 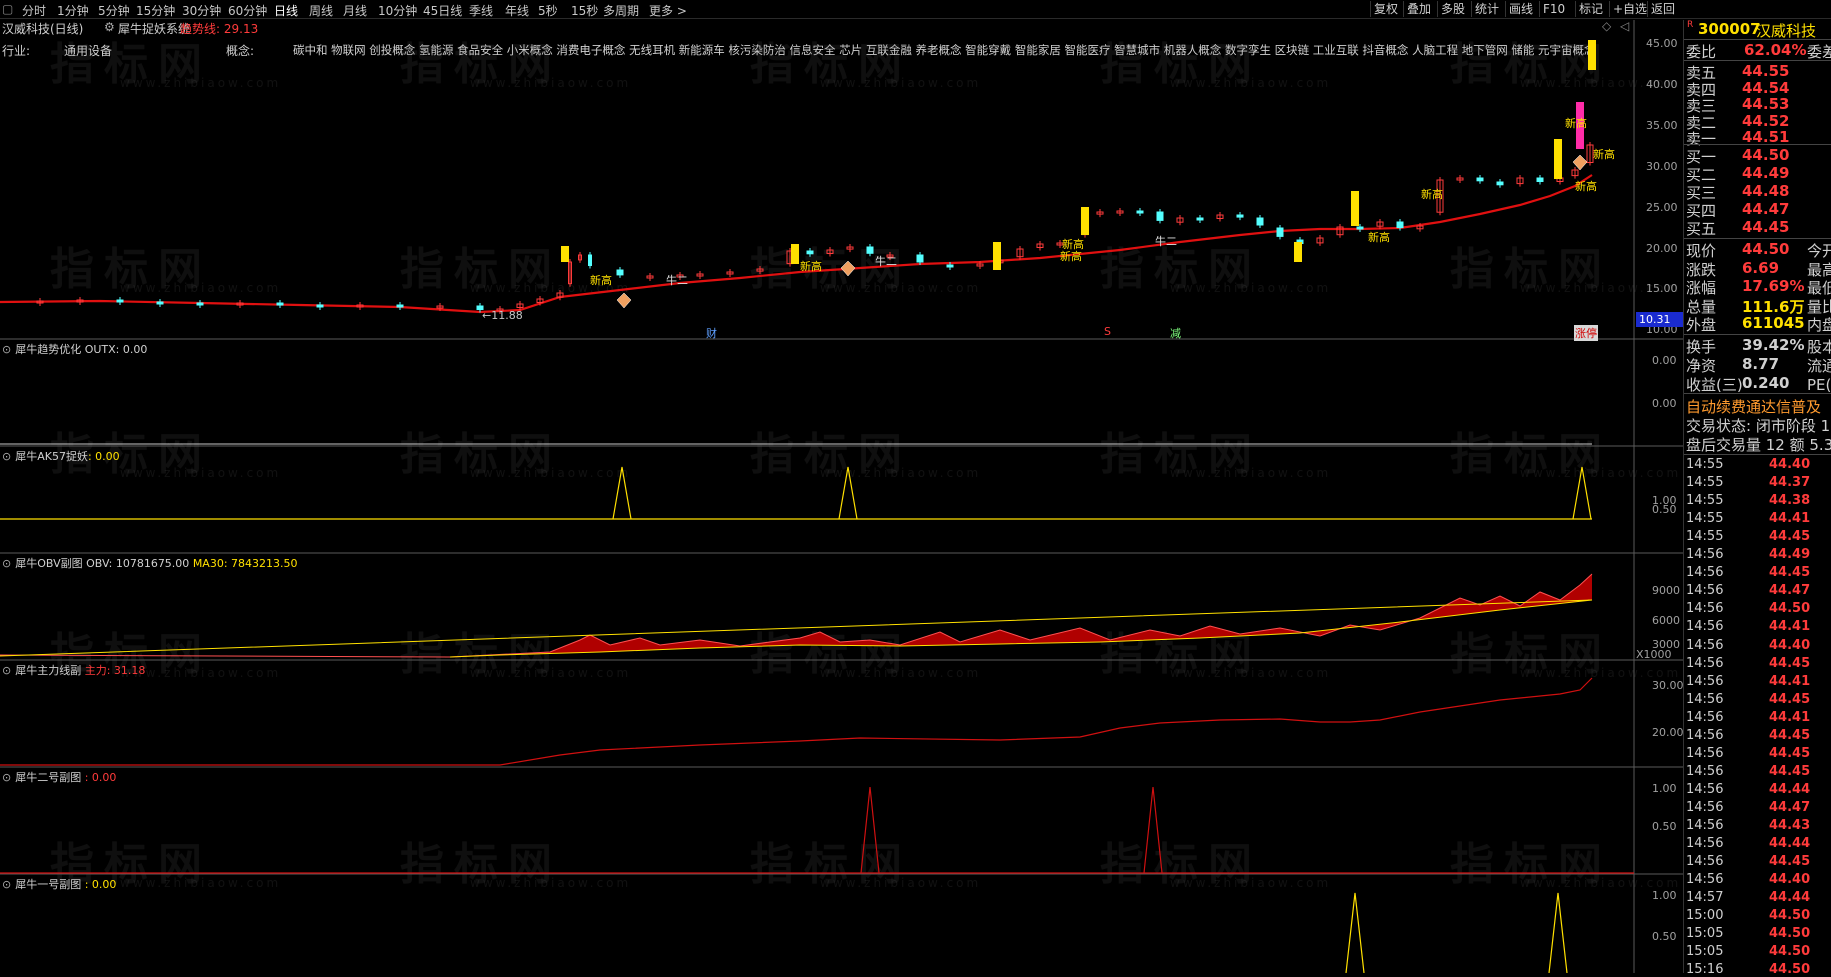 What do you see at coordinates (1790, 501) in the screenshot?
I see `tick-price: 44.38` at bounding box center [1790, 501].